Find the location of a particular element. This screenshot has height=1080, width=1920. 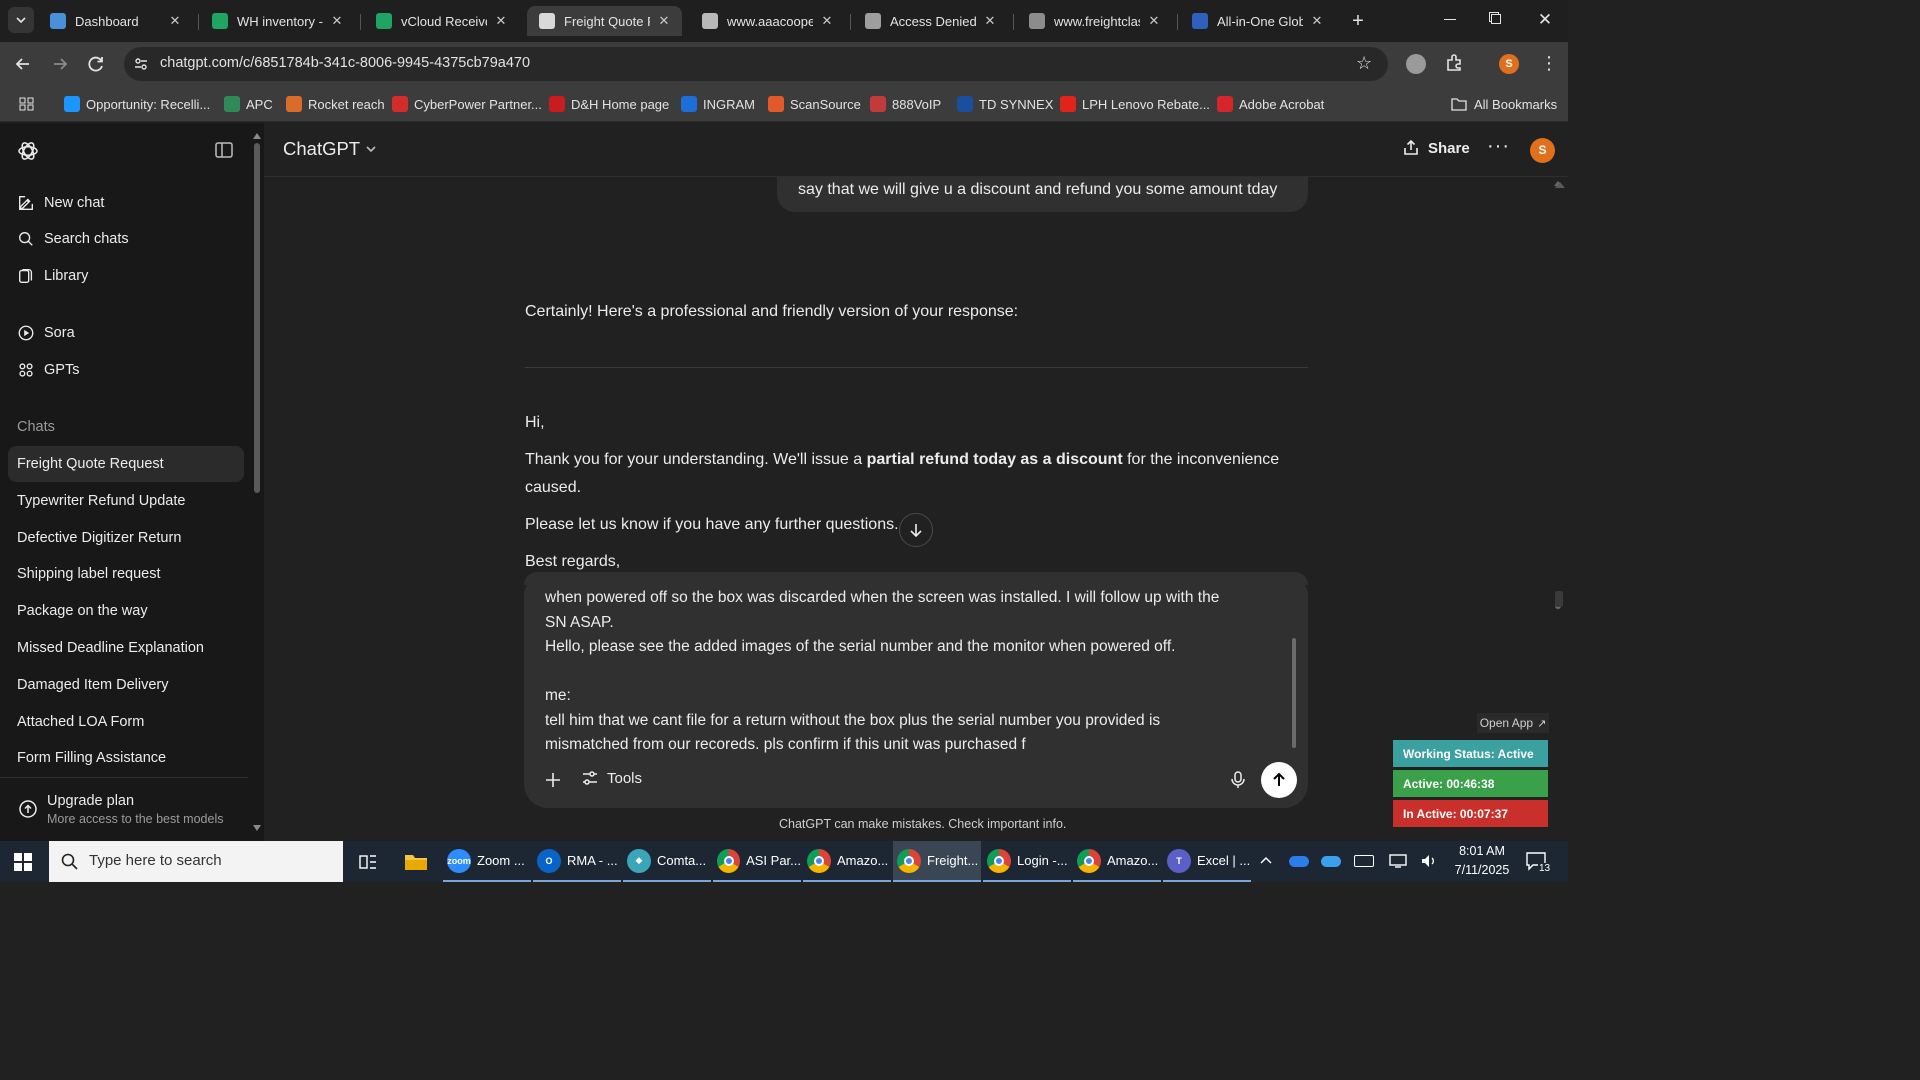

attach-button is located at coordinates (553, 780).